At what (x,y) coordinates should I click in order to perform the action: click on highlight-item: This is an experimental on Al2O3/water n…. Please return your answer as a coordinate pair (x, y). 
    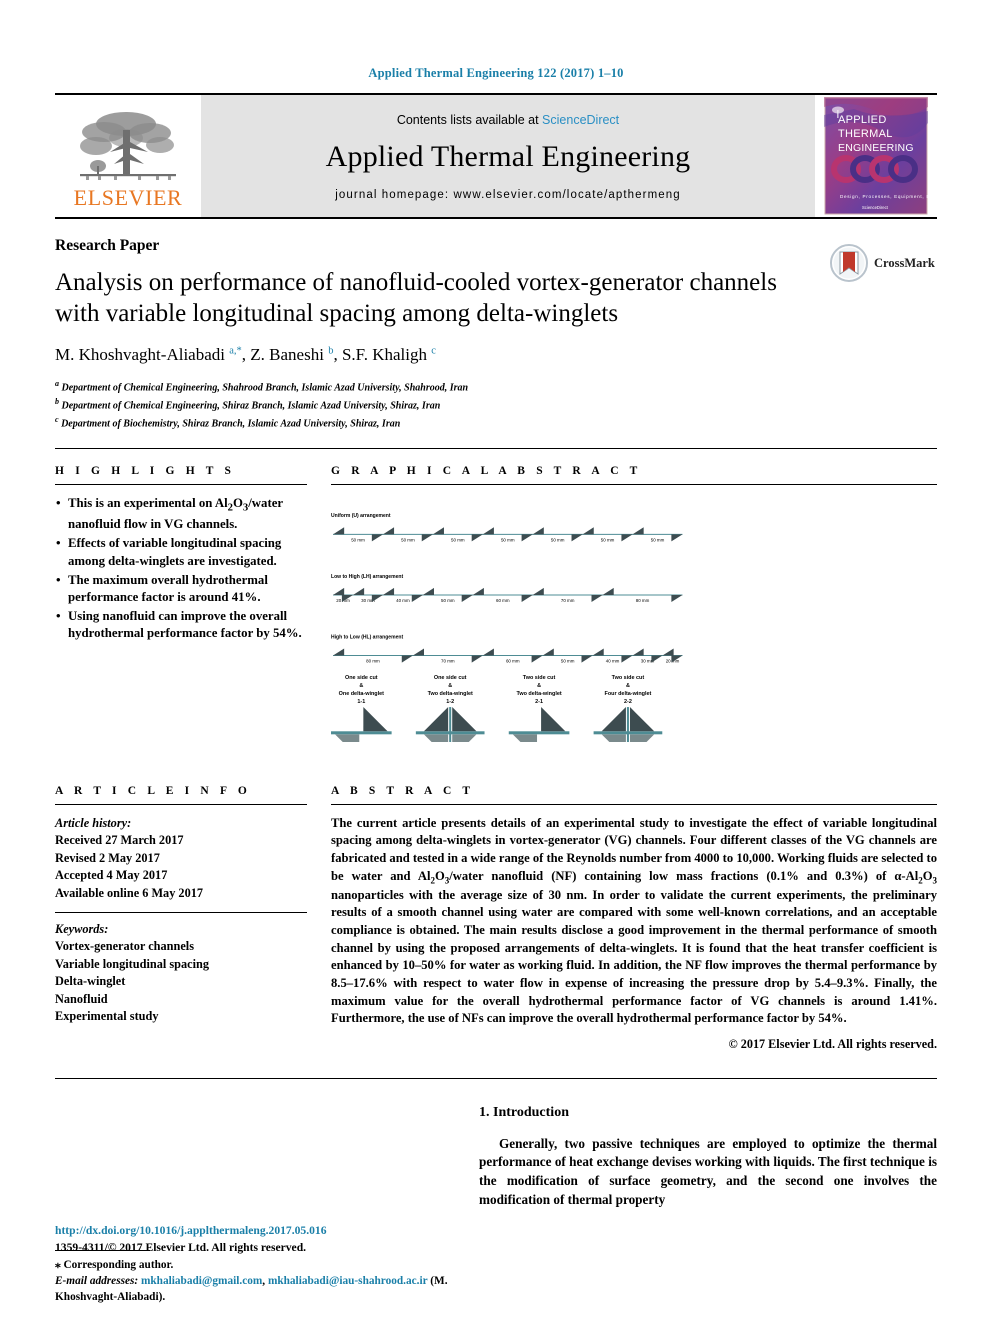
    Looking at the image, I should click on (181, 513).